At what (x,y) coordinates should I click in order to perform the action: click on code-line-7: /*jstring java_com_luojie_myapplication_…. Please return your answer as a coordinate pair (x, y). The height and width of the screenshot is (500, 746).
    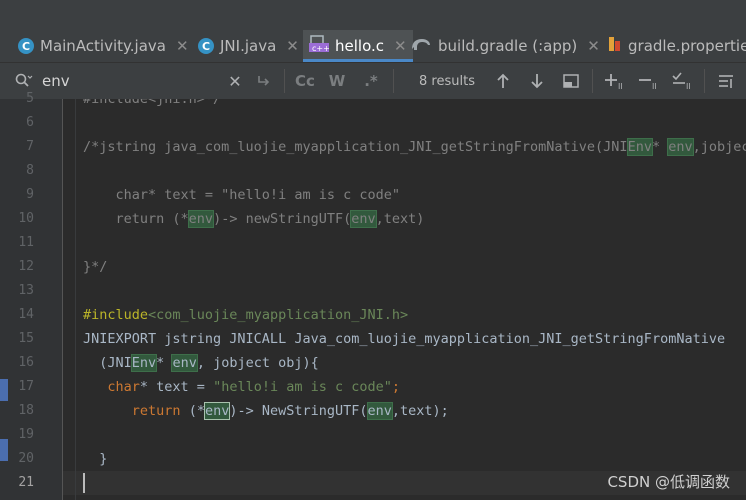
    Looking at the image, I should click on (414, 147).